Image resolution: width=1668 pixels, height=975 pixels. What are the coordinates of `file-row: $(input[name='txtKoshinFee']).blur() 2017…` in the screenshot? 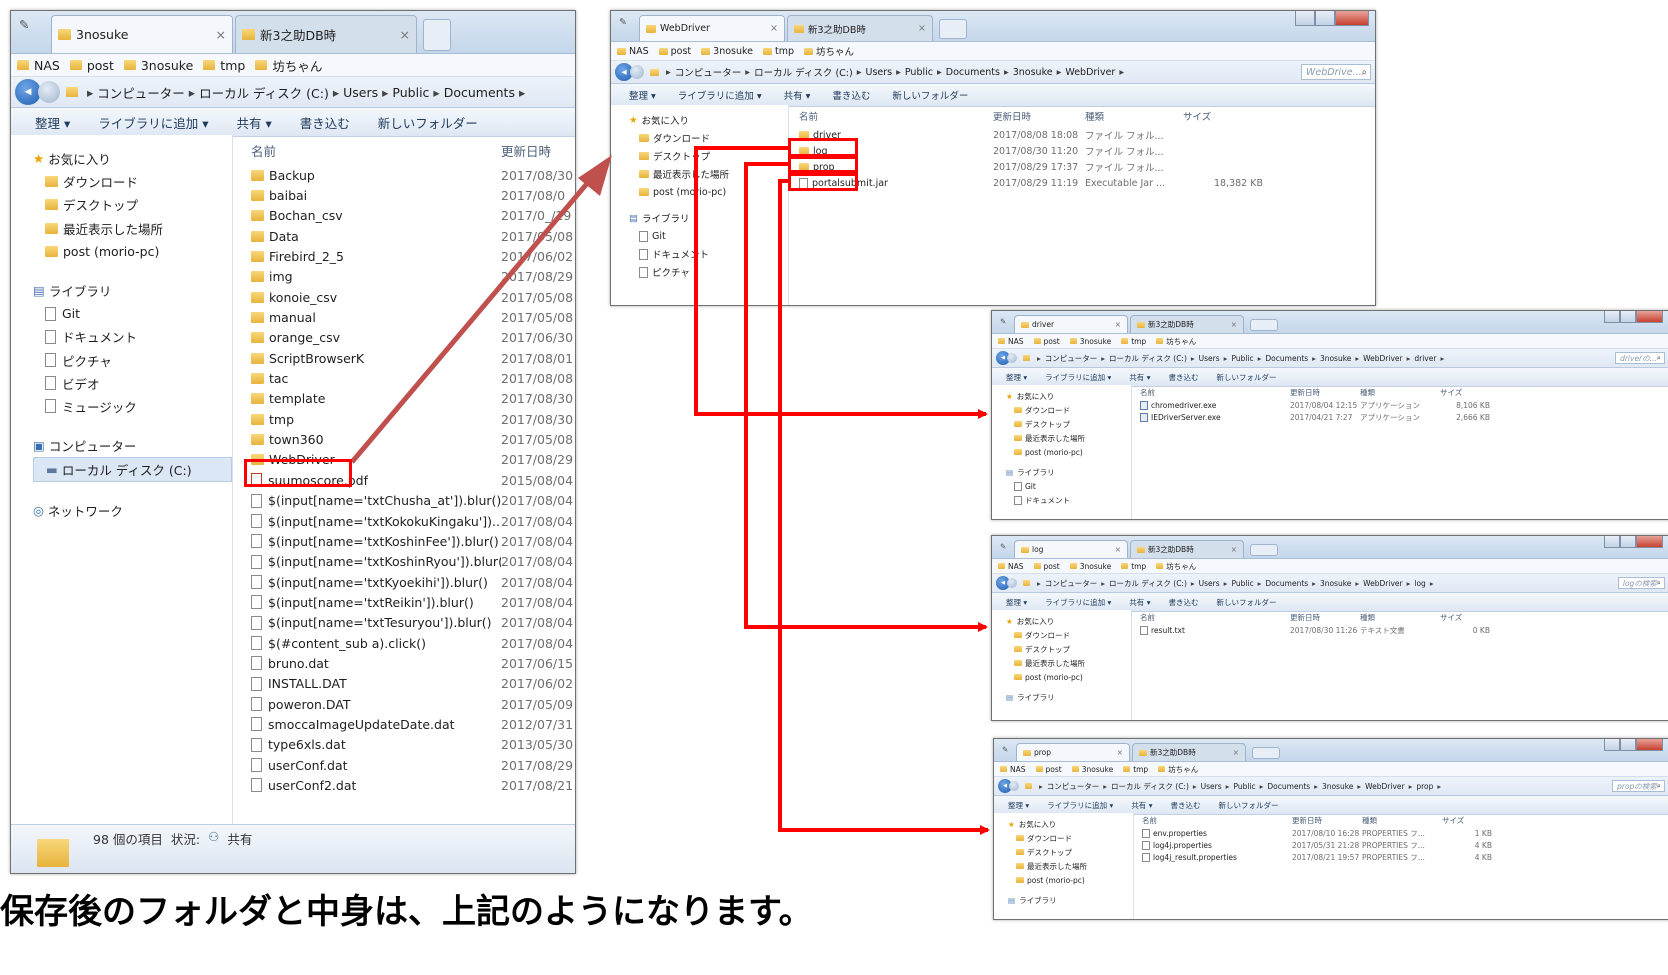 It's located at (413, 541).